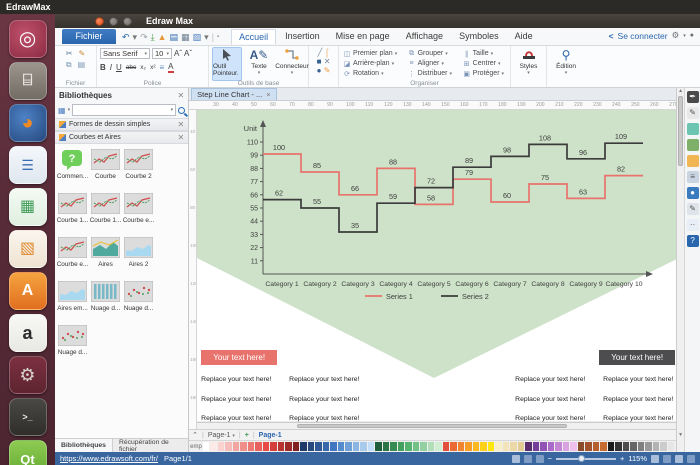  Describe the element at coordinates (69, 64) in the screenshot. I see `copy-icon: ⧉` at that location.